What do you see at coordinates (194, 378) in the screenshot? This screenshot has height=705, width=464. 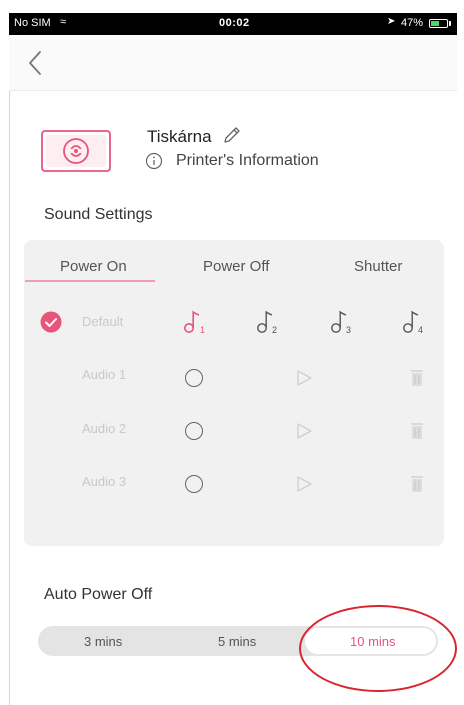 I see `audio-1-radio` at bounding box center [194, 378].